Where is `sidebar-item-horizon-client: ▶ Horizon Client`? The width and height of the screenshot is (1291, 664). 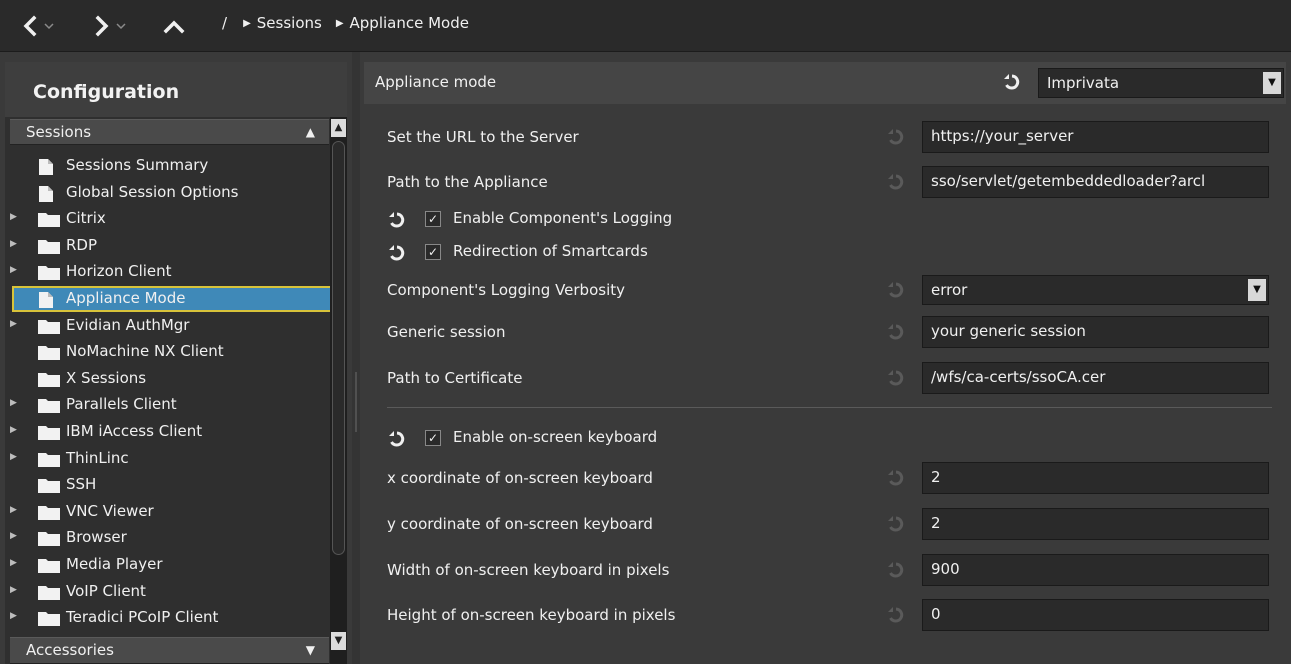
sidebar-item-horizon-client: ▶ Horizon Client is located at coordinates (169, 272).